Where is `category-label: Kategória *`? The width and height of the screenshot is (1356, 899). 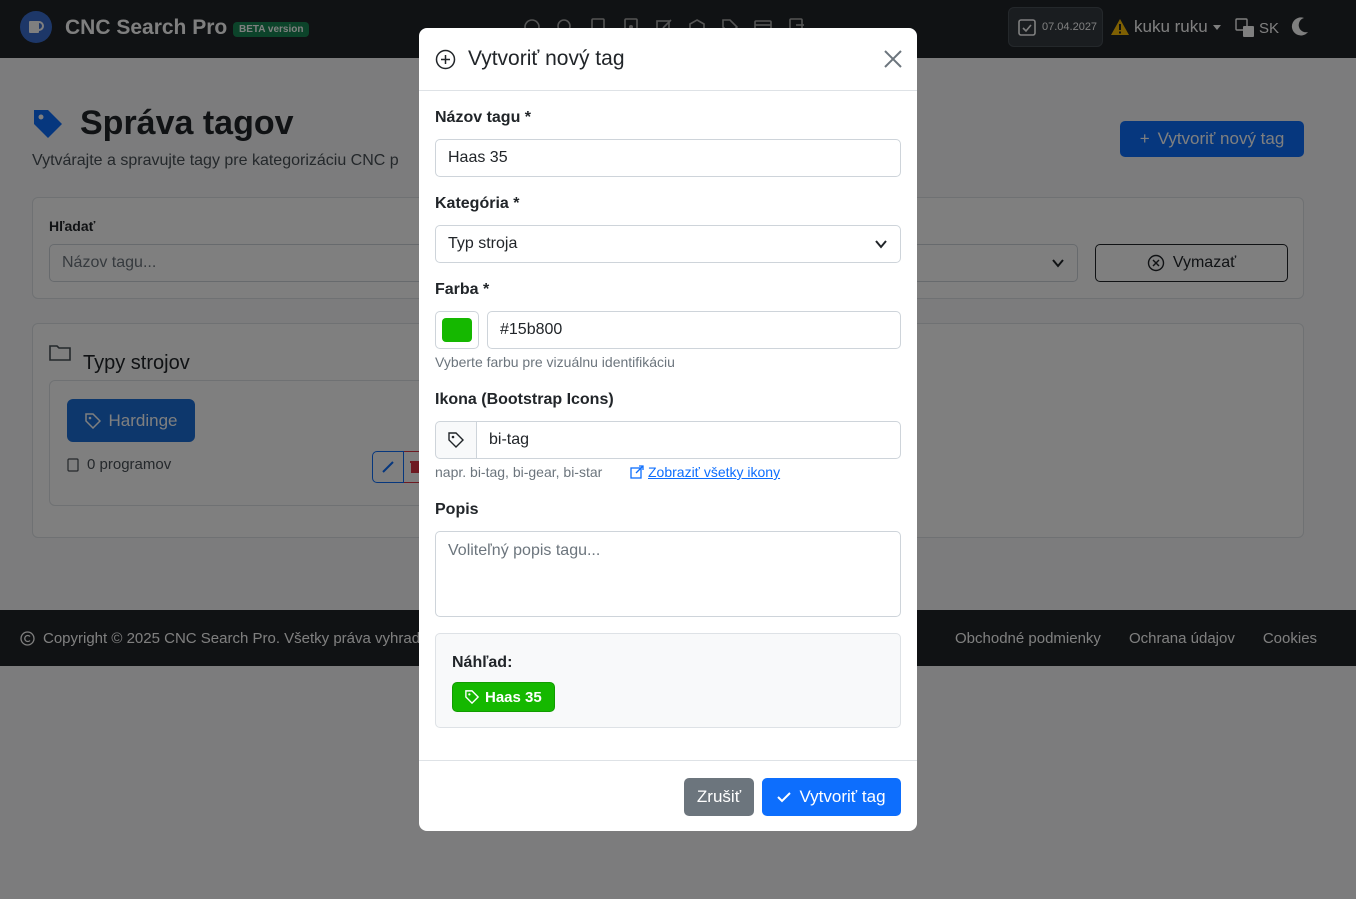 category-label: Kategória * is located at coordinates (477, 203).